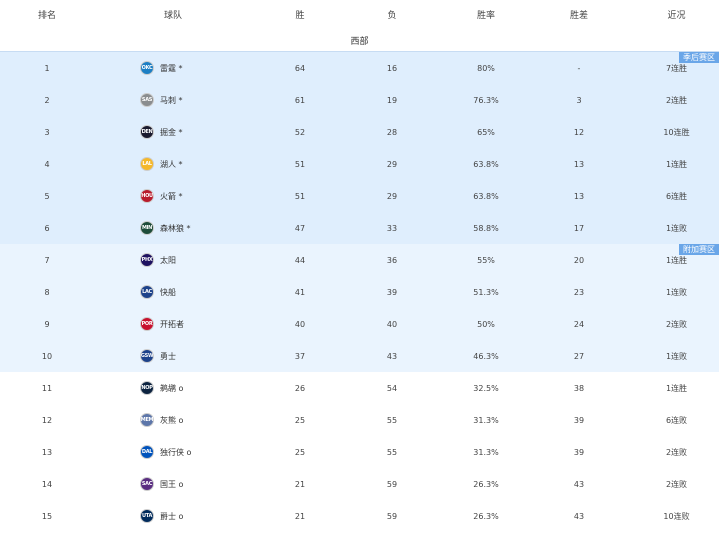 The width and height of the screenshot is (719, 537). I want to click on team-logo-icon: PHX, so click(147, 260).